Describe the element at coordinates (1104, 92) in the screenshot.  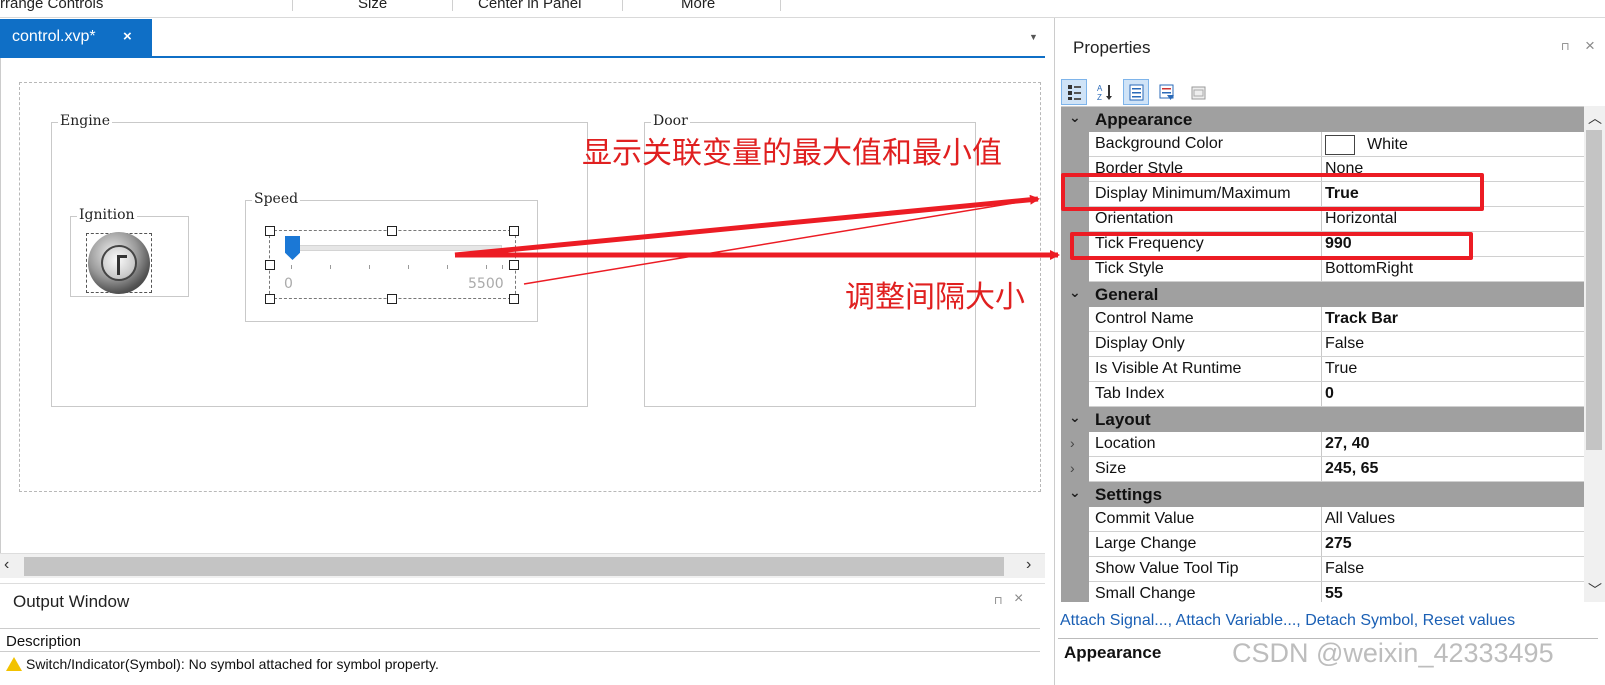
I see `alphabetical-icon: AZ` at that location.